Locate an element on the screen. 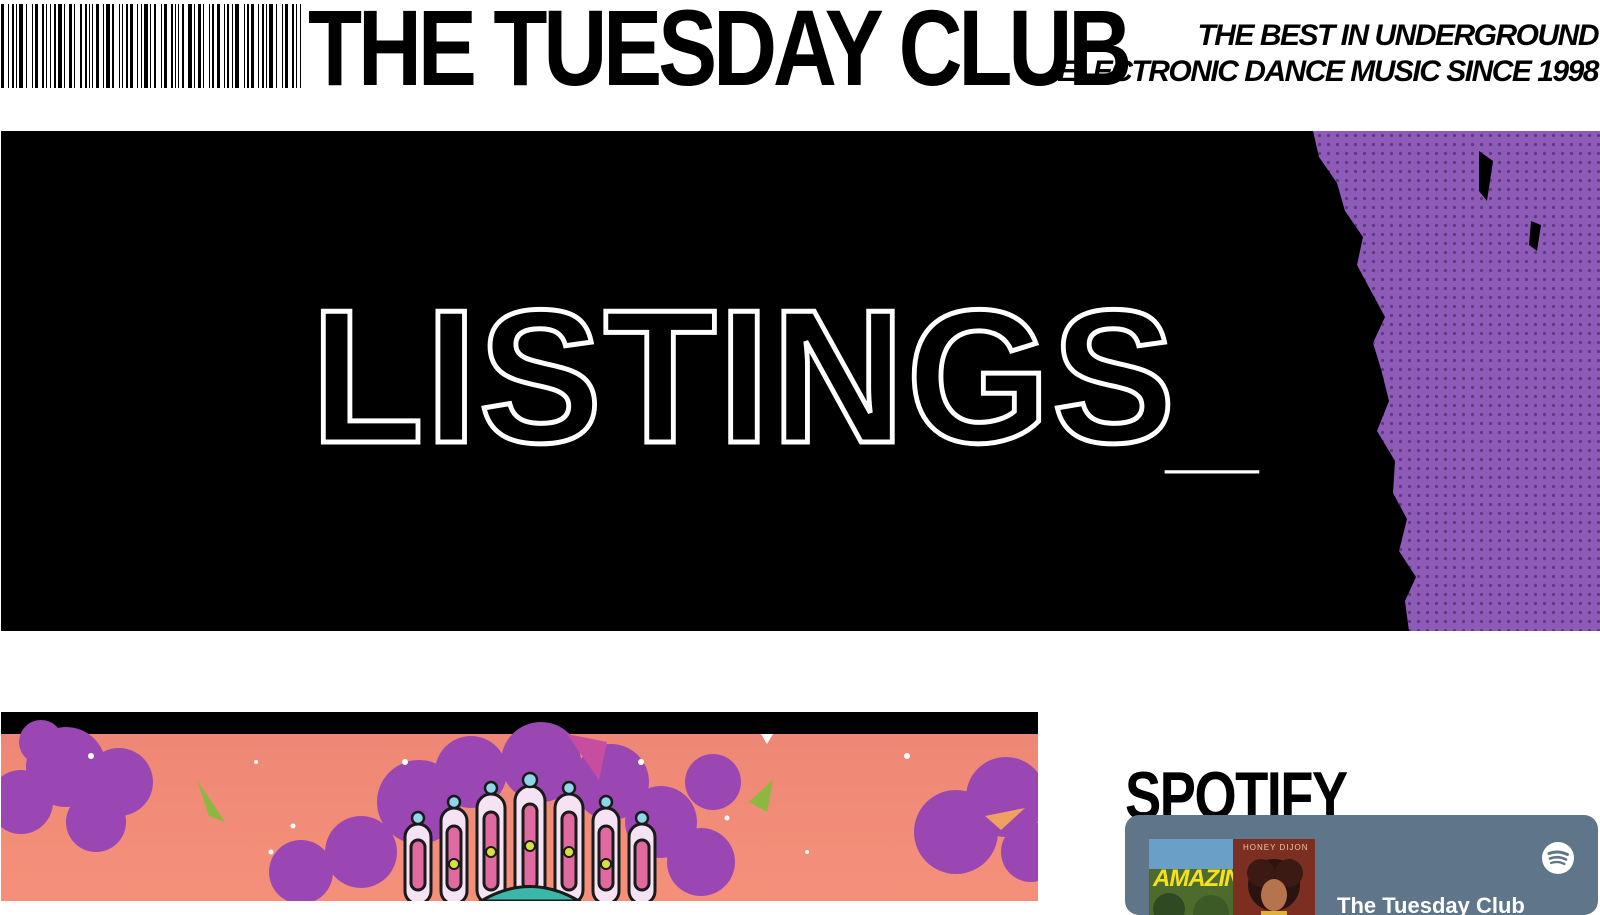 Image resolution: width=1600 pixels, height=915 pixels. hero-title: LISTINGS is located at coordinates (744, 377).